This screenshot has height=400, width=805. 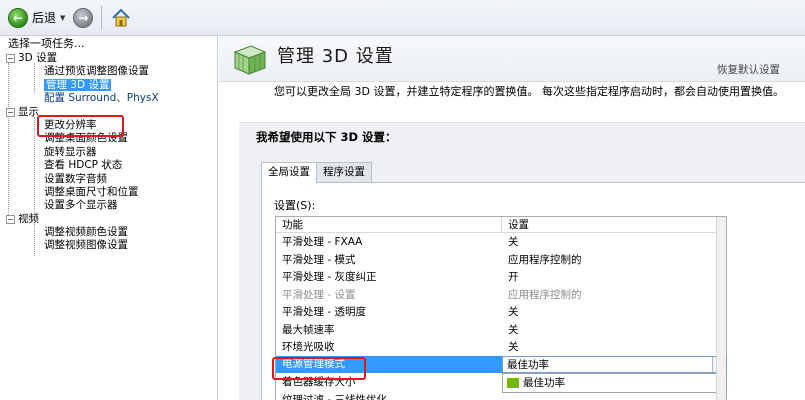 I want to click on table-row: 平滑处理 - 透明度 关, so click(x=501, y=312).